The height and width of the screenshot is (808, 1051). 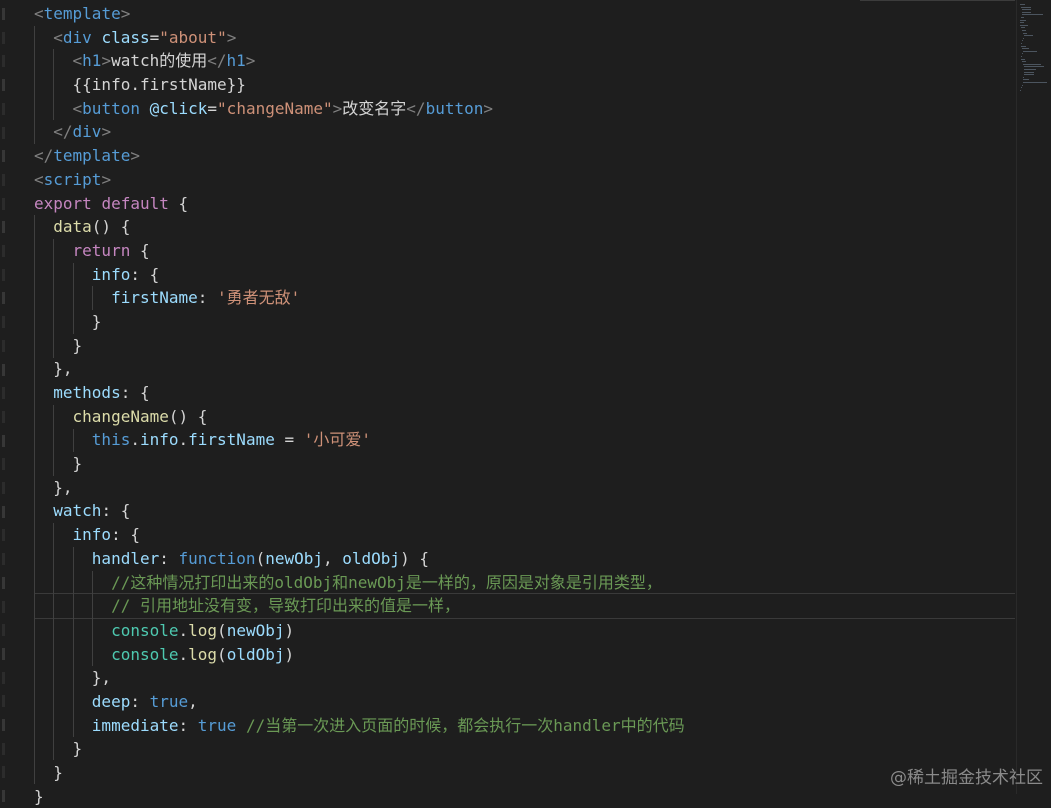 What do you see at coordinates (524, 417) in the screenshot?
I see `code-line: changeName() {` at bounding box center [524, 417].